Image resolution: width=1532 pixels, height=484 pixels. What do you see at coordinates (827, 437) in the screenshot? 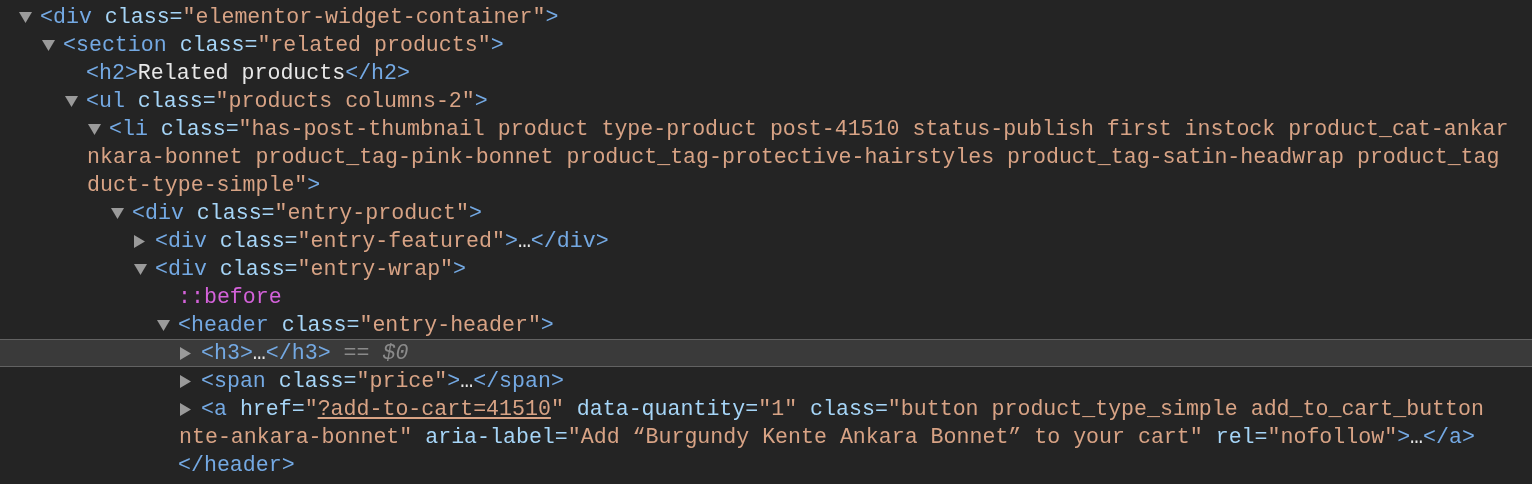
I see `code-line: nte-ankara-bonnet" aria-label="Add “Burgundy Kente Ankara Bonnet” to your cart" rel="nofollow">…</a>` at bounding box center [827, 437].